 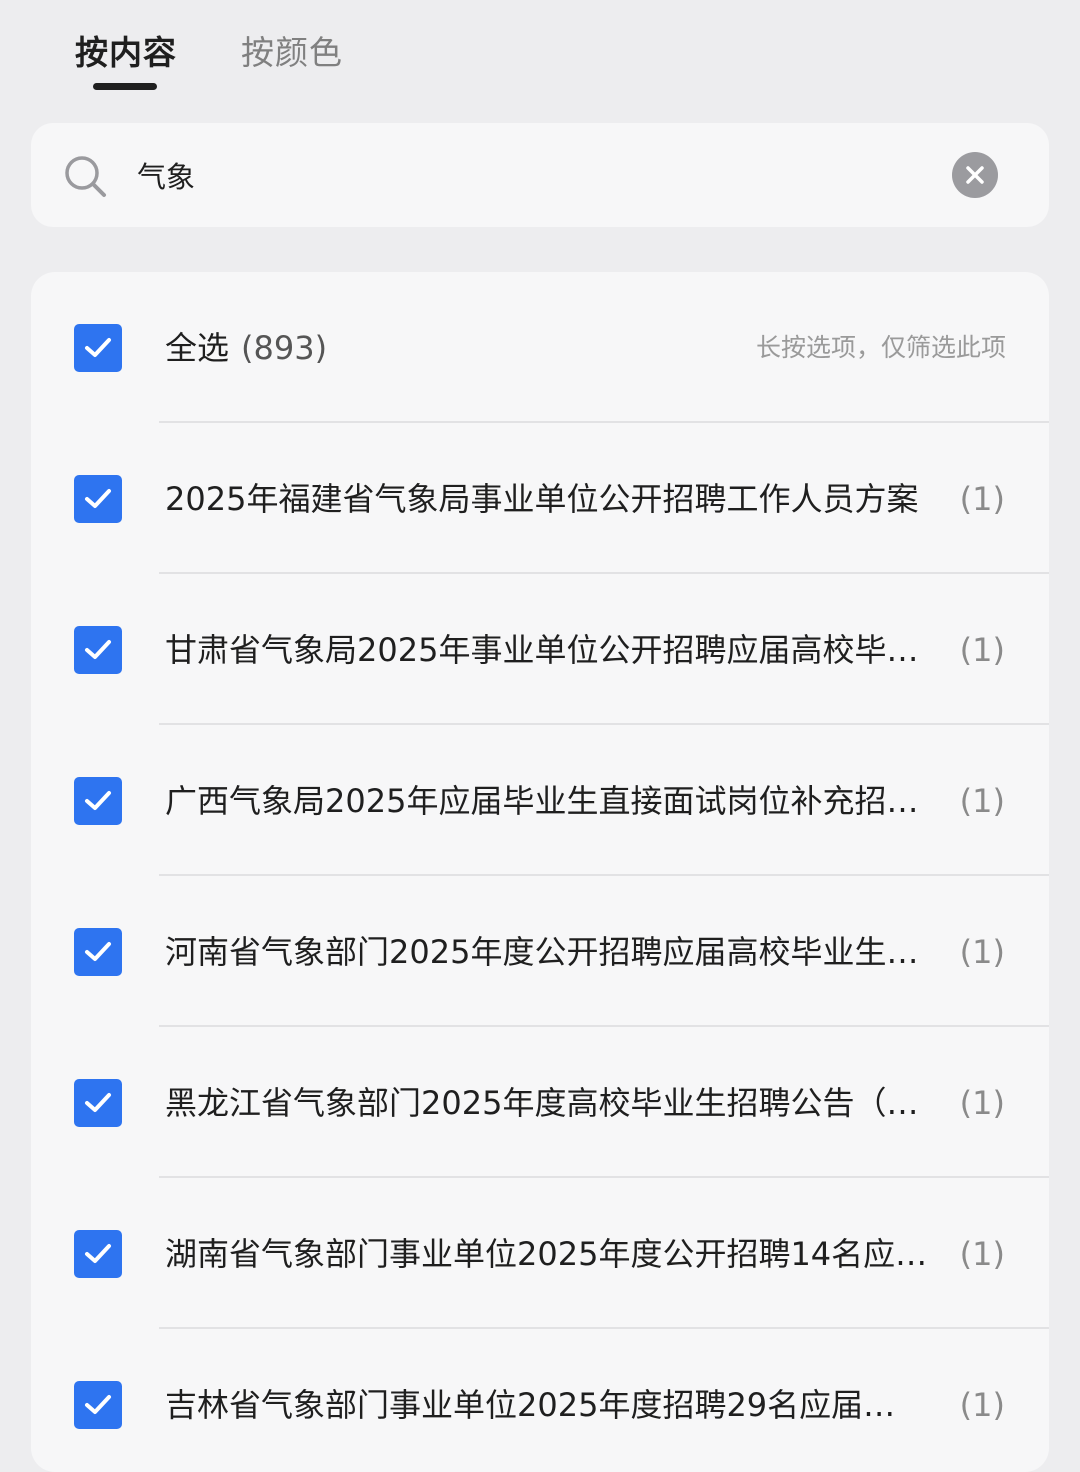 I want to click on list-item: 广西气象局2025年应届毕业生直接面试岗位补充招… (1), so click(x=540, y=800).